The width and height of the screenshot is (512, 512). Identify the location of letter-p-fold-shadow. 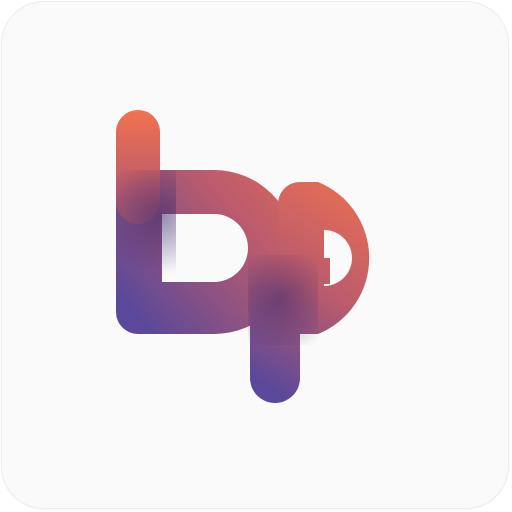
(283, 300).